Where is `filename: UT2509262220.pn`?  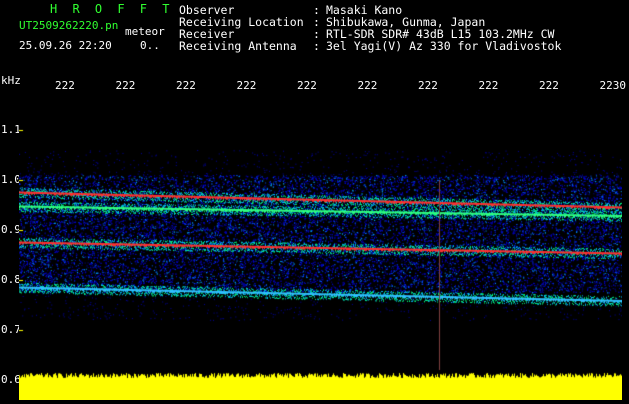
filename: UT2509262220.pn is located at coordinates (69, 25).